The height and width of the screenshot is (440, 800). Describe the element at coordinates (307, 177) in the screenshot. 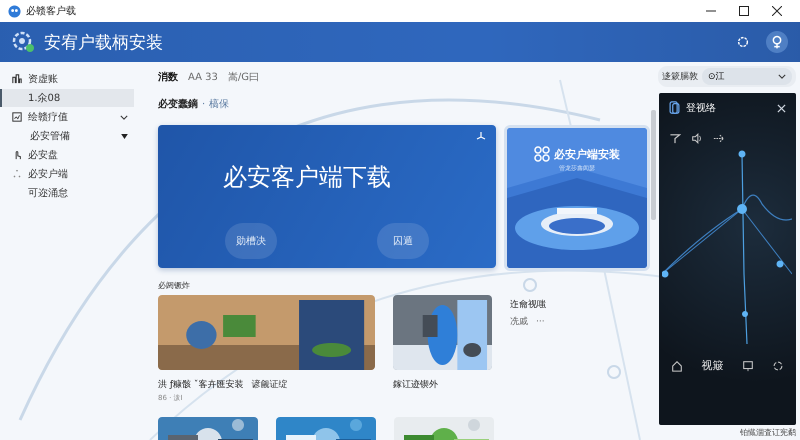

I see `banner-title: 必安客户端下载` at that location.